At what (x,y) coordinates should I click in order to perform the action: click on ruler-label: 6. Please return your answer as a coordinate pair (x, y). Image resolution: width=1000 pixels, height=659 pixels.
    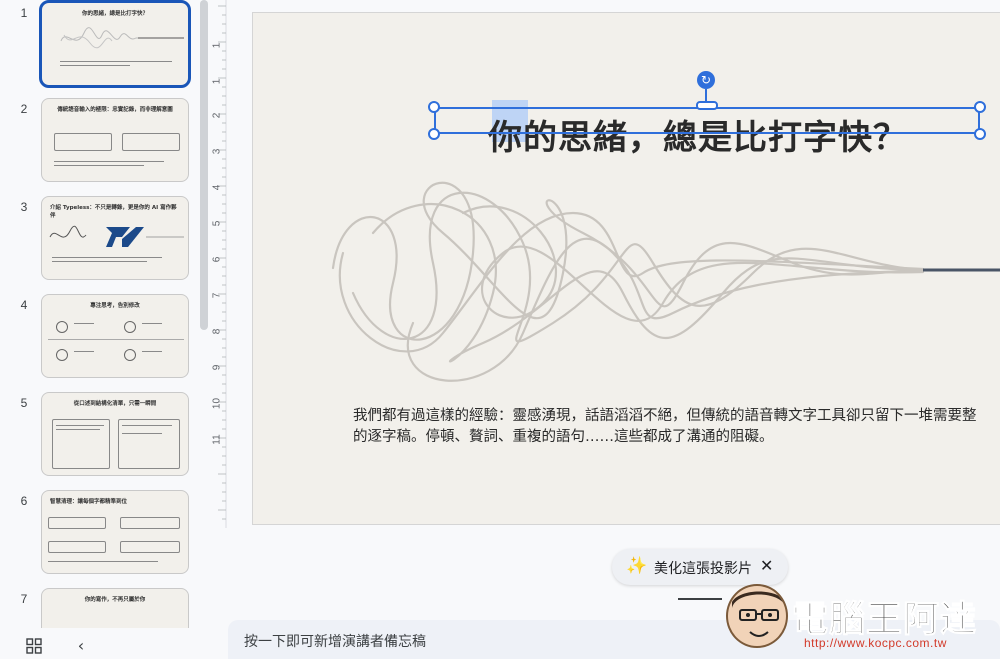
    Looking at the image, I should click on (217, 259).